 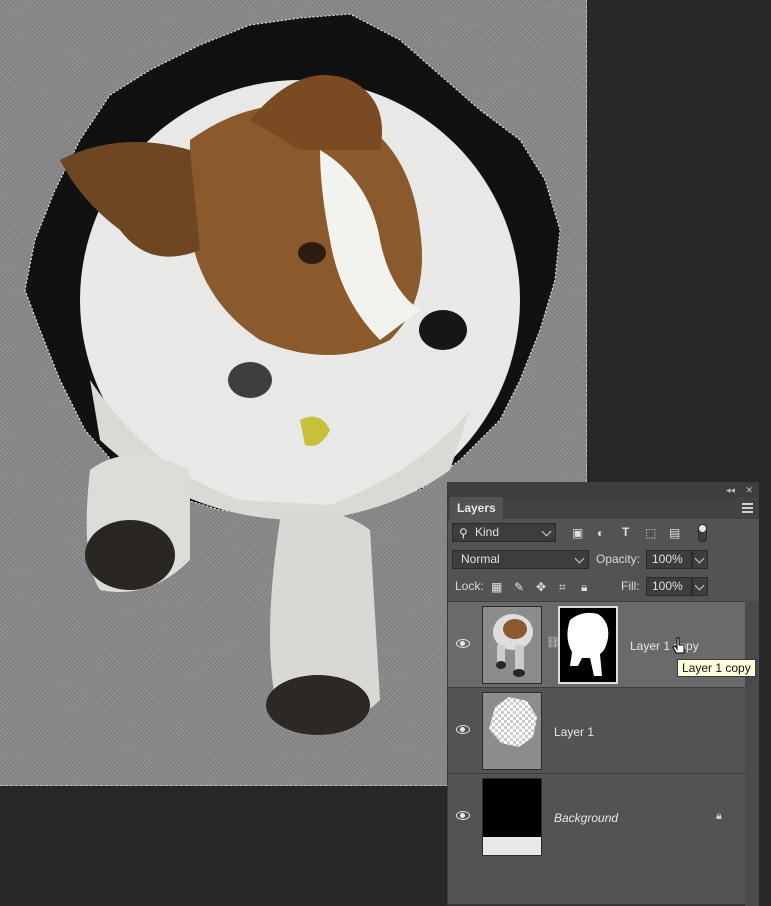 What do you see at coordinates (618, 559) in the screenshot?
I see `opacity-label: Opacity:` at bounding box center [618, 559].